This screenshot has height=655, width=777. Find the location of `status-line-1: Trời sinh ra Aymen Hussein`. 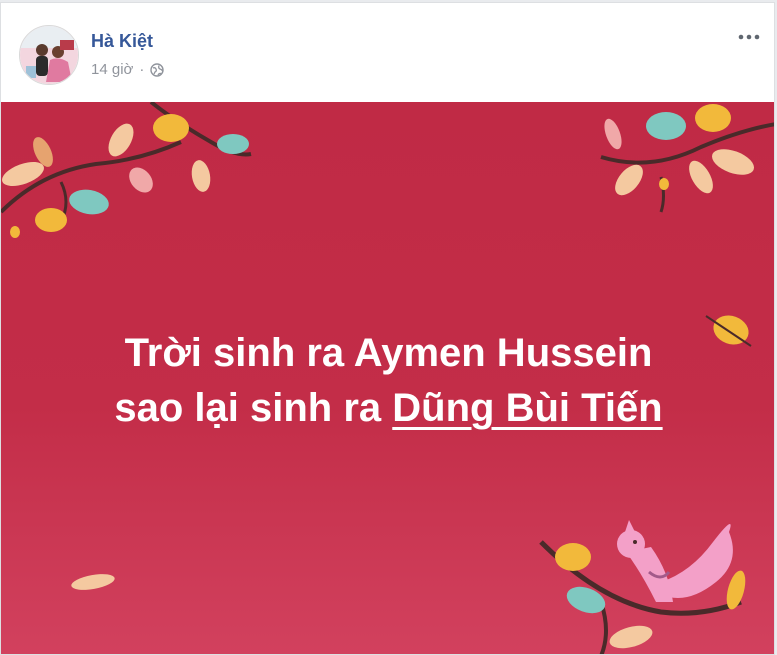

status-line-1: Trời sinh ra Aymen Hussein is located at coordinates (388, 353).